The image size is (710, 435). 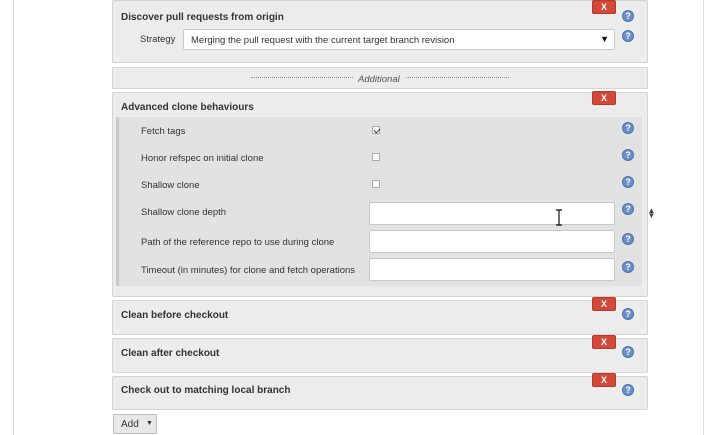 I want to click on spinner-icon: ▲ ▼, so click(x=651, y=213).